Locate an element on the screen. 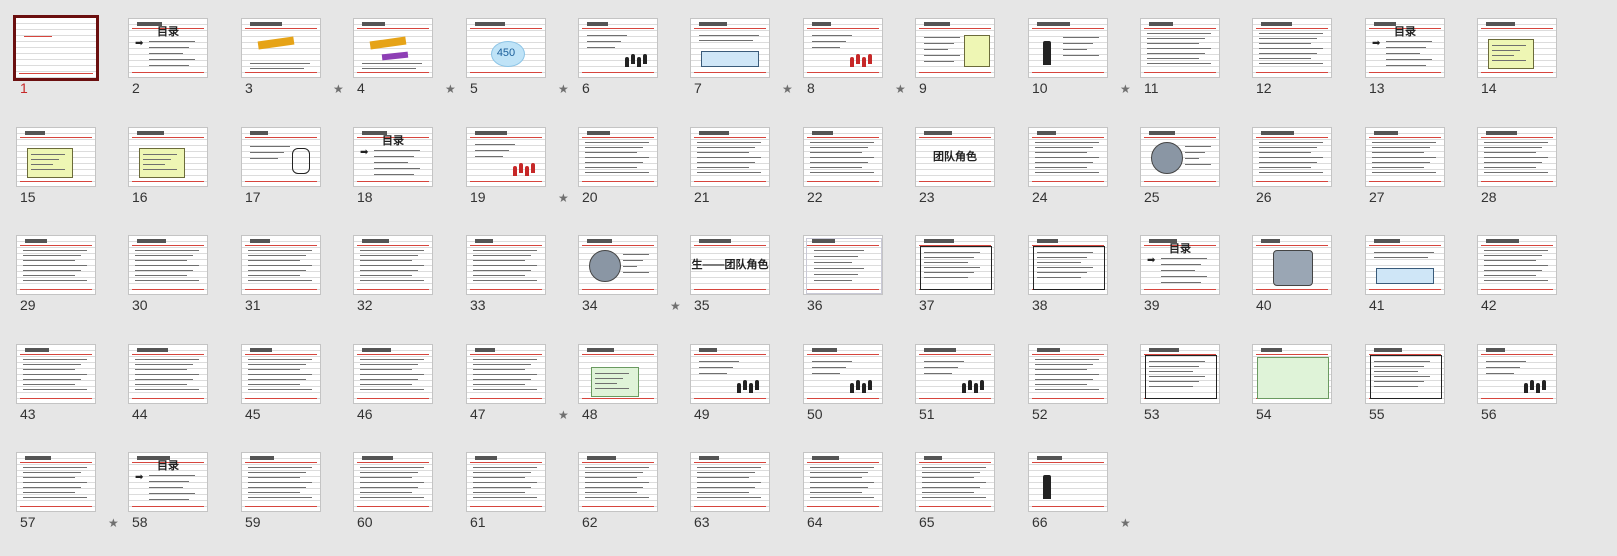 The width and height of the screenshot is (1617, 556). slide-thumbnail-8: 8 ★ is located at coordinates (856, 70).